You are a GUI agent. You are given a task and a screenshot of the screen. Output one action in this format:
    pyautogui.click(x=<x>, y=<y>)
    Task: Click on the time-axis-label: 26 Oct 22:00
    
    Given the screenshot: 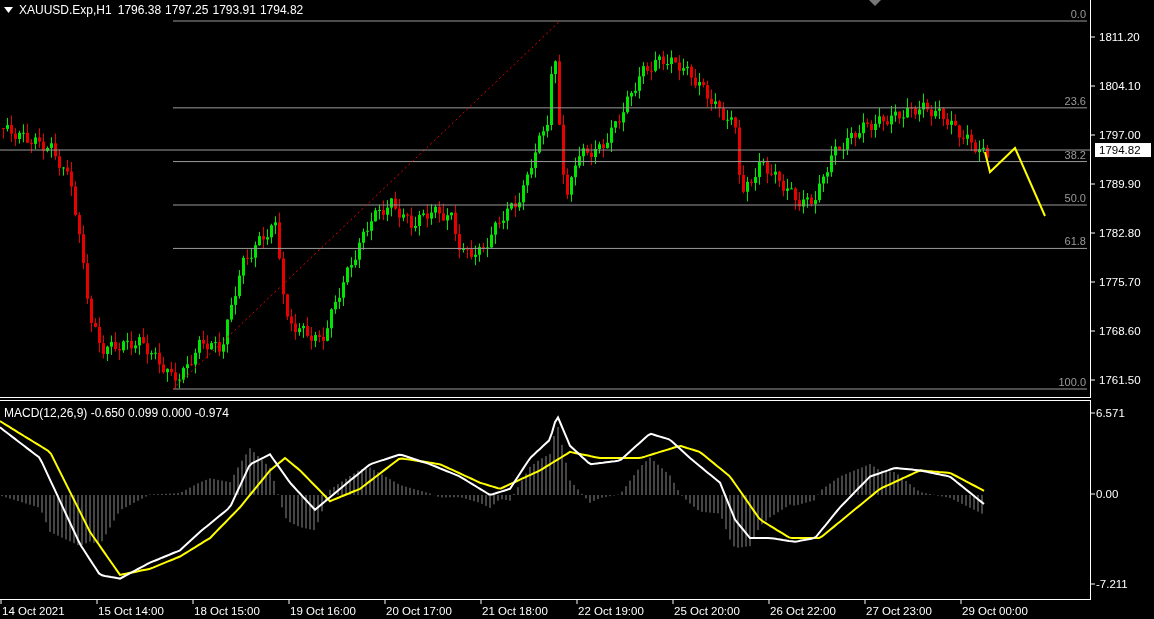 What is the action you would take?
    pyautogui.click(x=803, y=611)
    